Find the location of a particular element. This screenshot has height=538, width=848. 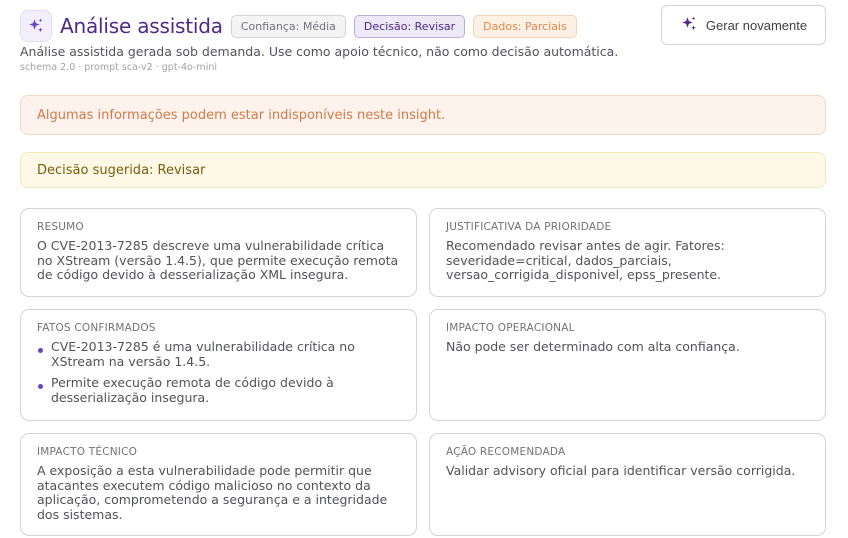

suggested-decision-alert: Decisão sugerida: Revisar is located at coordinates (423, 170).